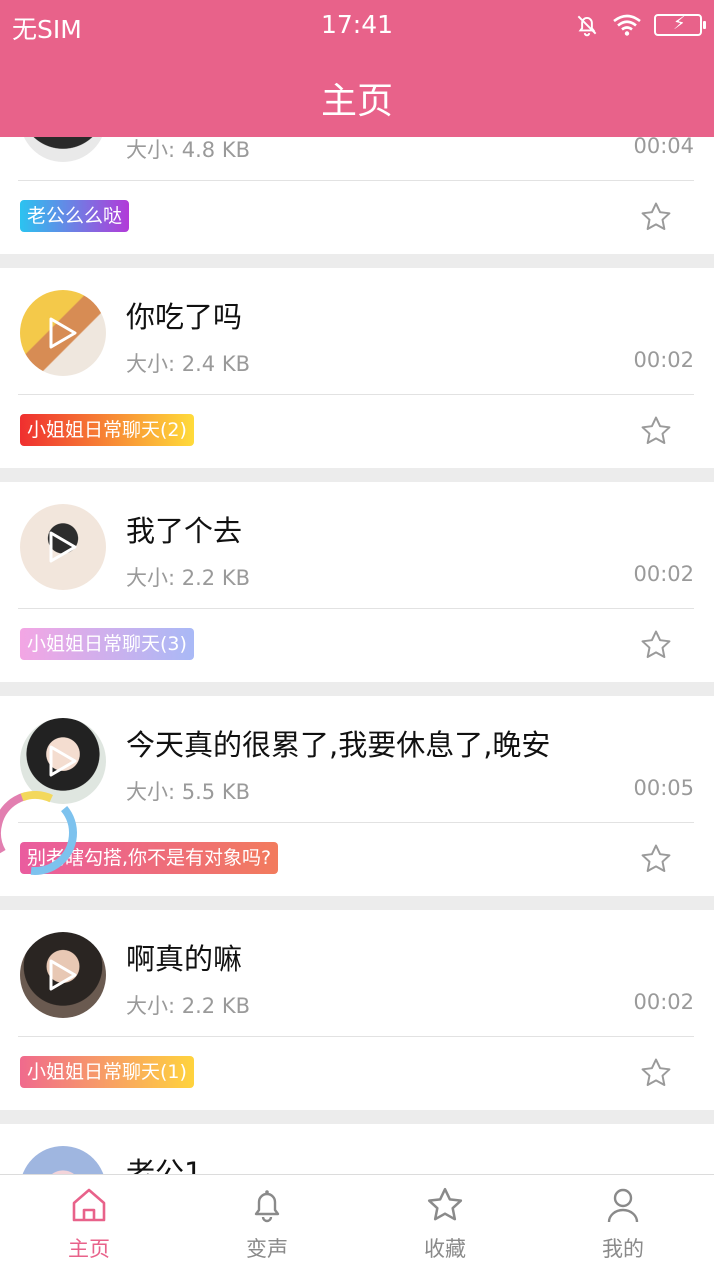 This screenshot has width=714, height=1274. I want to click on category-tag: 老公么么哒, so click(75, 216).